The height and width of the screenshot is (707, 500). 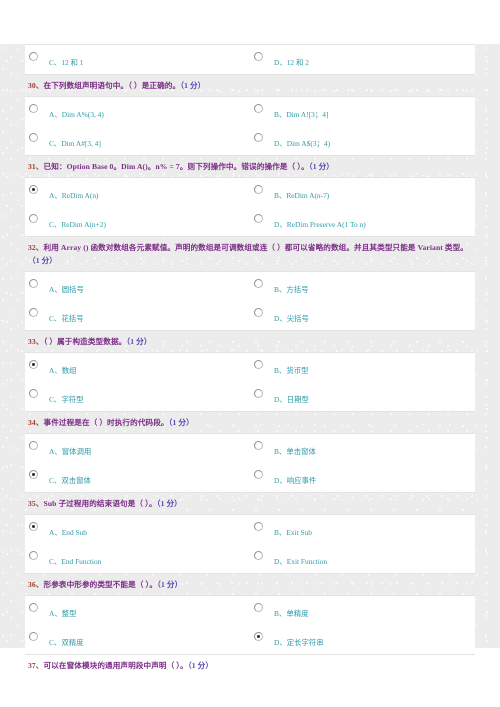 What do you see at coordinates (291, 613) in the screenshot?
I see `option-label: B、单精度` at bounding box center [291, 613].